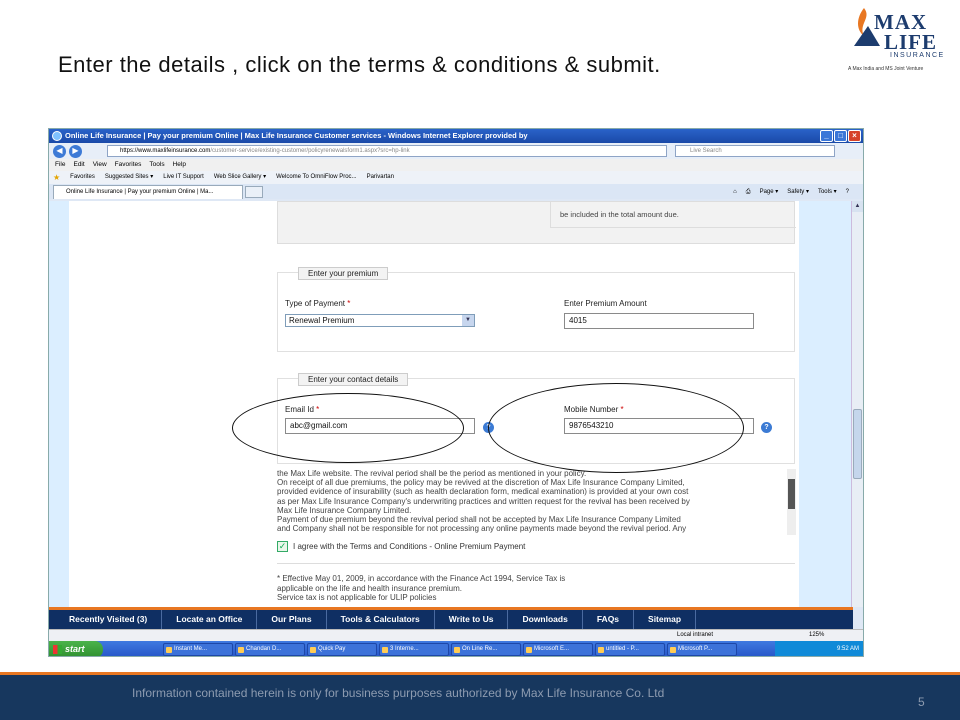  I want to click on nav-recently-visited: Recently Visited (3), so click(106, 619).